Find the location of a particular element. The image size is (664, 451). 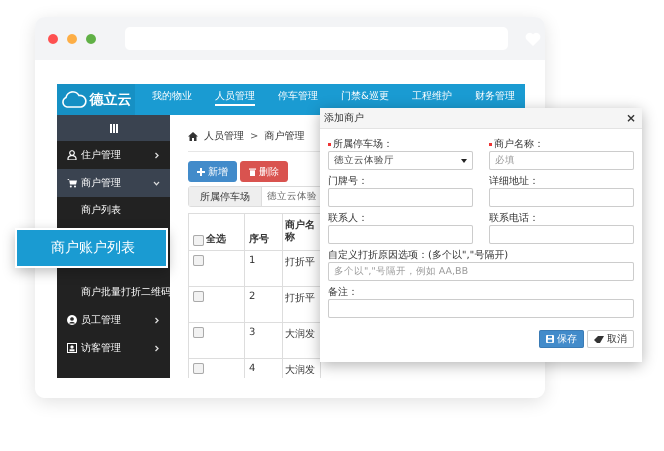

home-icon is located at coordinates (193, 136).